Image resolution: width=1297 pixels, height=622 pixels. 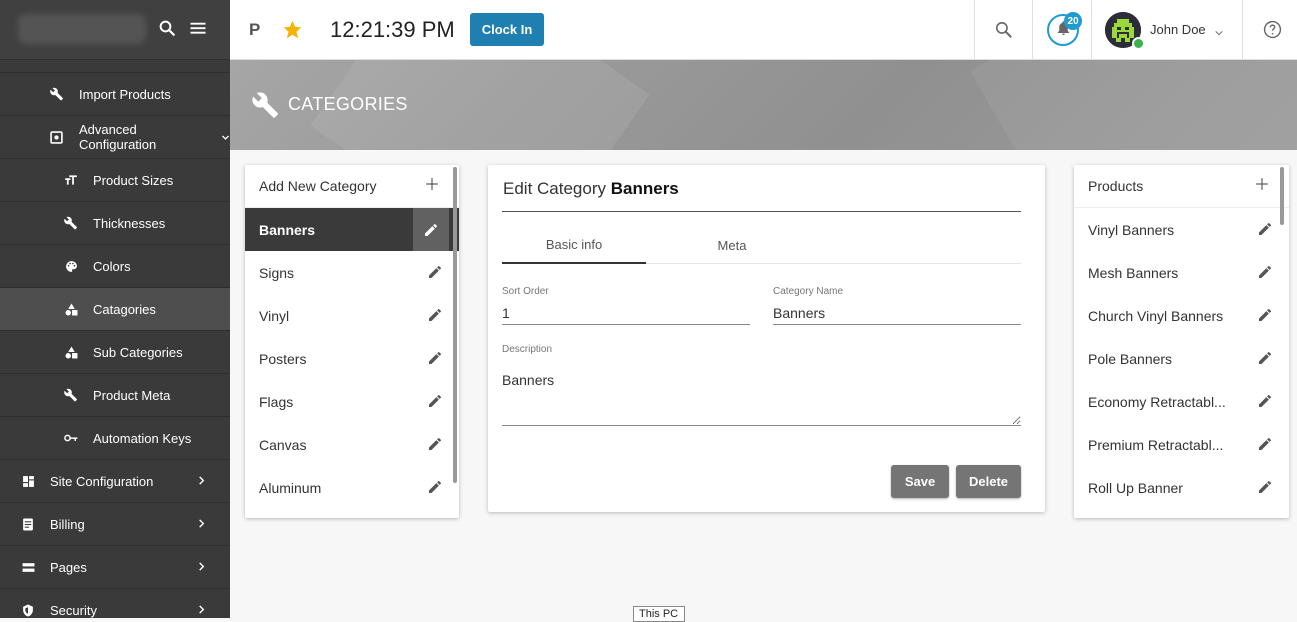 What do you see at coordinates (897, 313) in the screenshot?
I see `category-name-input` at bounding box center [897, 313].